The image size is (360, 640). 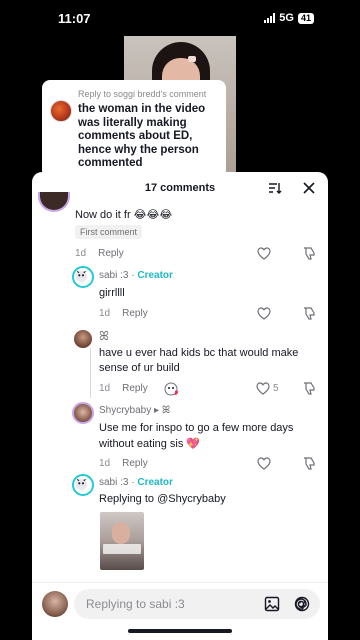 I want to click on comments-header: 17 comments, so click(x=180, y=188).